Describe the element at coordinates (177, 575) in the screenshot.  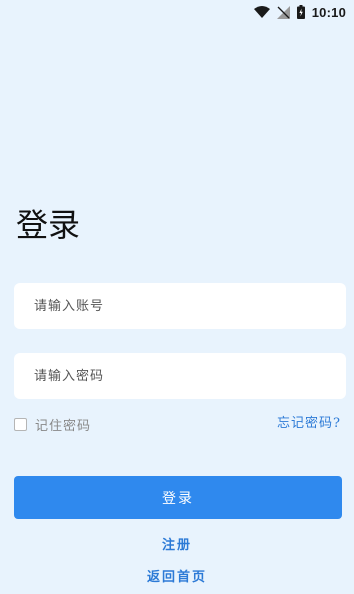
I see `back-home-link: 返回首页` at that location.